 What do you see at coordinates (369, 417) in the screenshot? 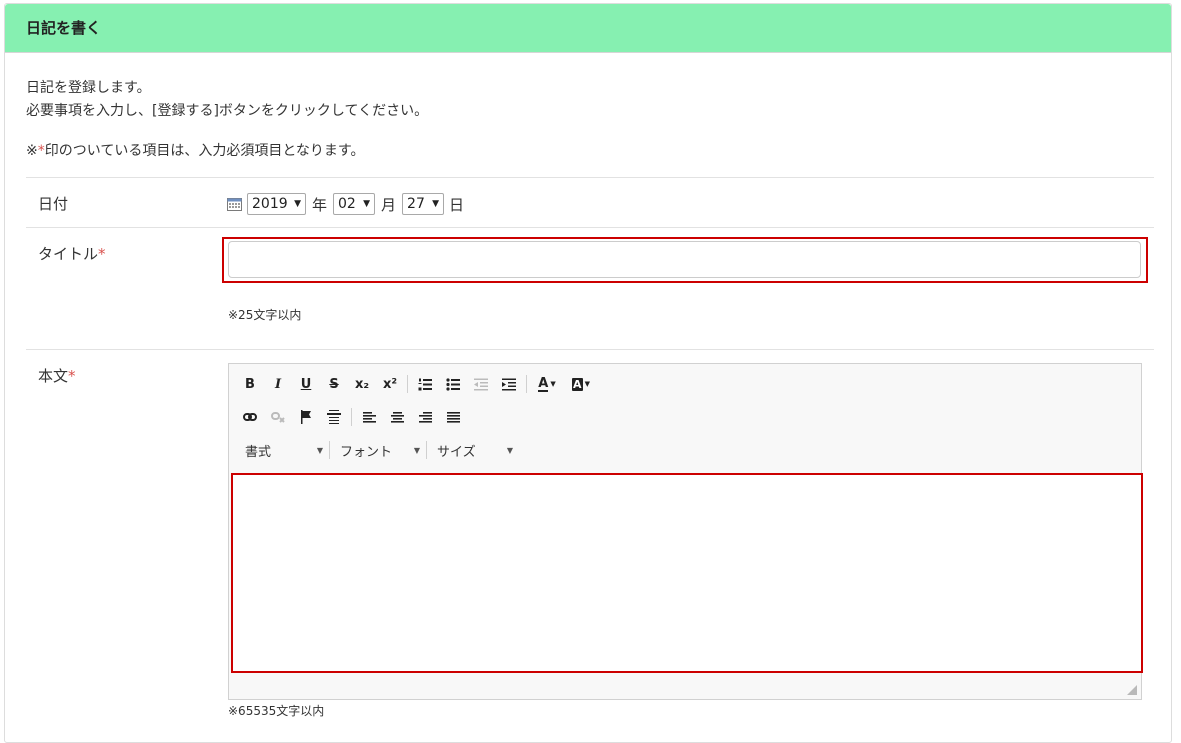
I see `align-left-icon` at bounding box center [369, 417].